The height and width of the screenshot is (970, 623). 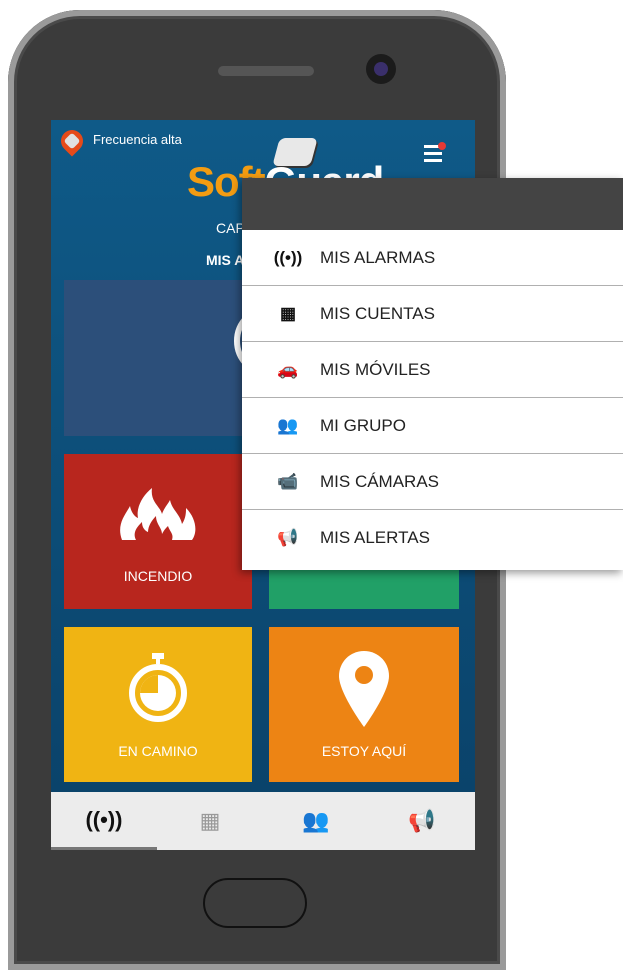 I want to click on menu-item-label: MIS ALARMAS, so click(x=378, y=257).